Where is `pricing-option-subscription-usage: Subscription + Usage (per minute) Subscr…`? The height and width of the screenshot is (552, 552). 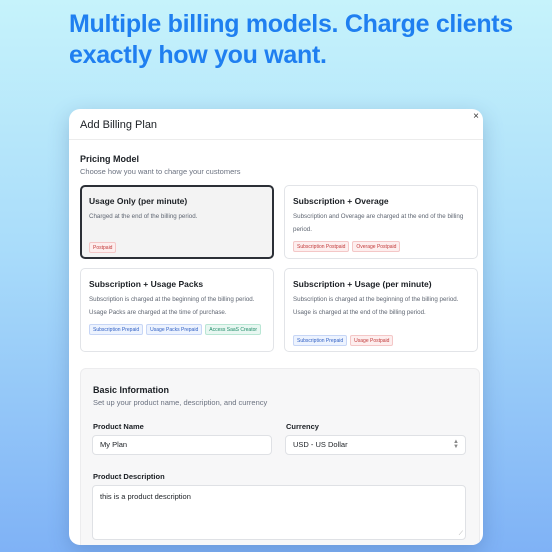
pricing-option-subscription-usage: Subscription + Usage (per minute) Subscr… is located at coordinates (381, 310).